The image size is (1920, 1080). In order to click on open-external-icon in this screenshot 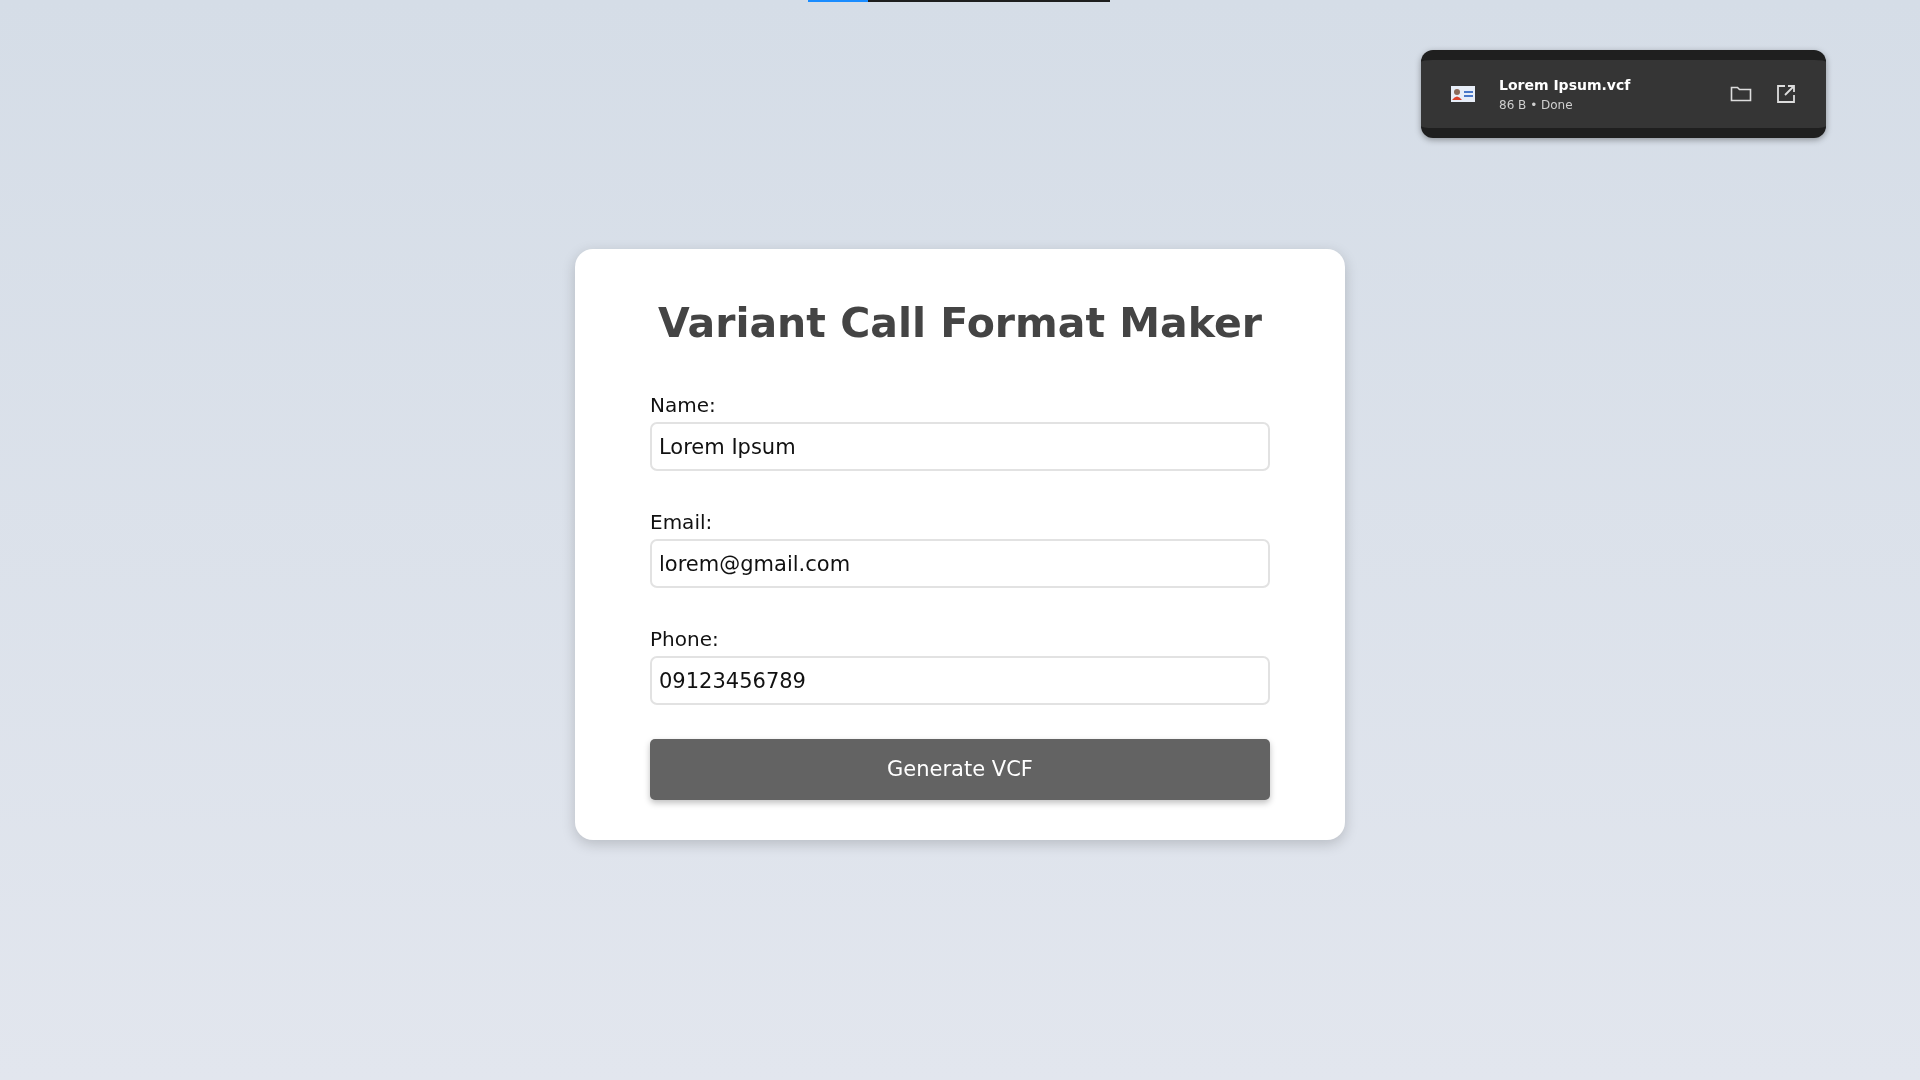, I will do `click(1786, 94)`.